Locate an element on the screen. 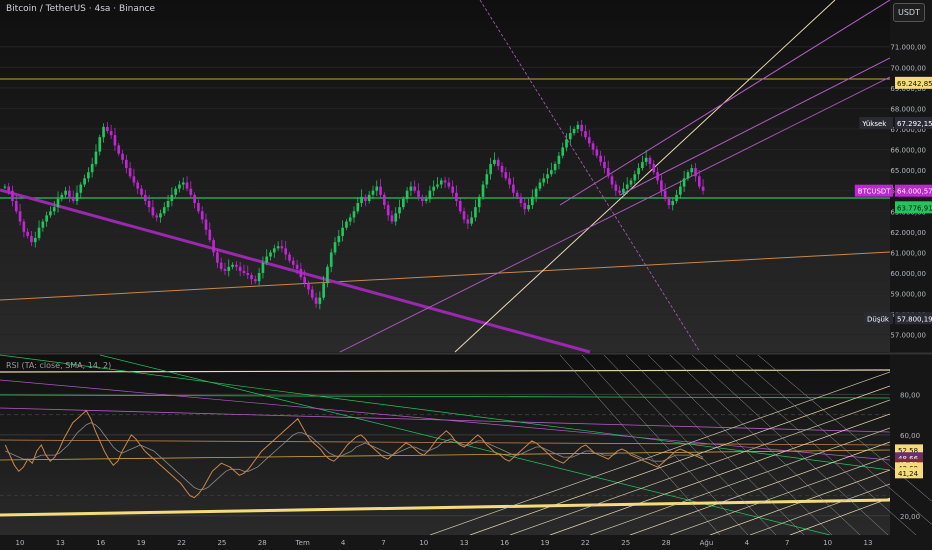 Image resolution: width=932 pixels, height=550 pixels. price-tick-label: 59.000,00 is located at coordinates (908, 295).